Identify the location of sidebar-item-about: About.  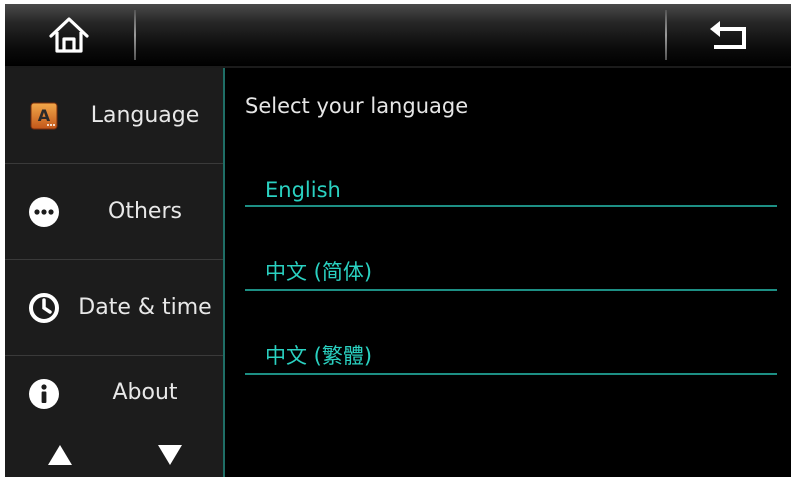
(114, 403).